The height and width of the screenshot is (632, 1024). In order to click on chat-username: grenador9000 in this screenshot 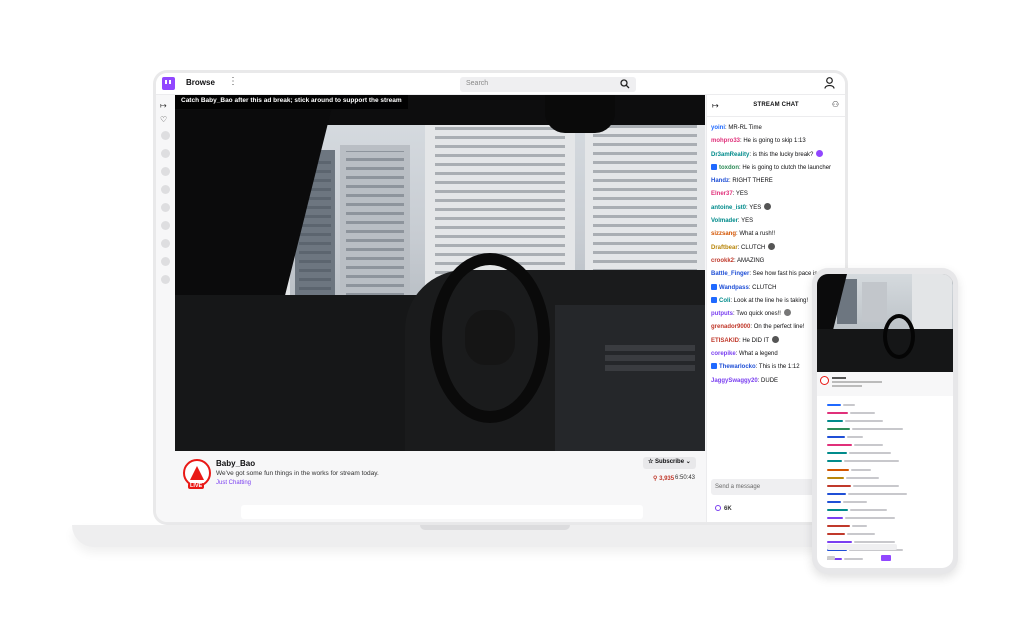, I will do `click(730, 327)`.